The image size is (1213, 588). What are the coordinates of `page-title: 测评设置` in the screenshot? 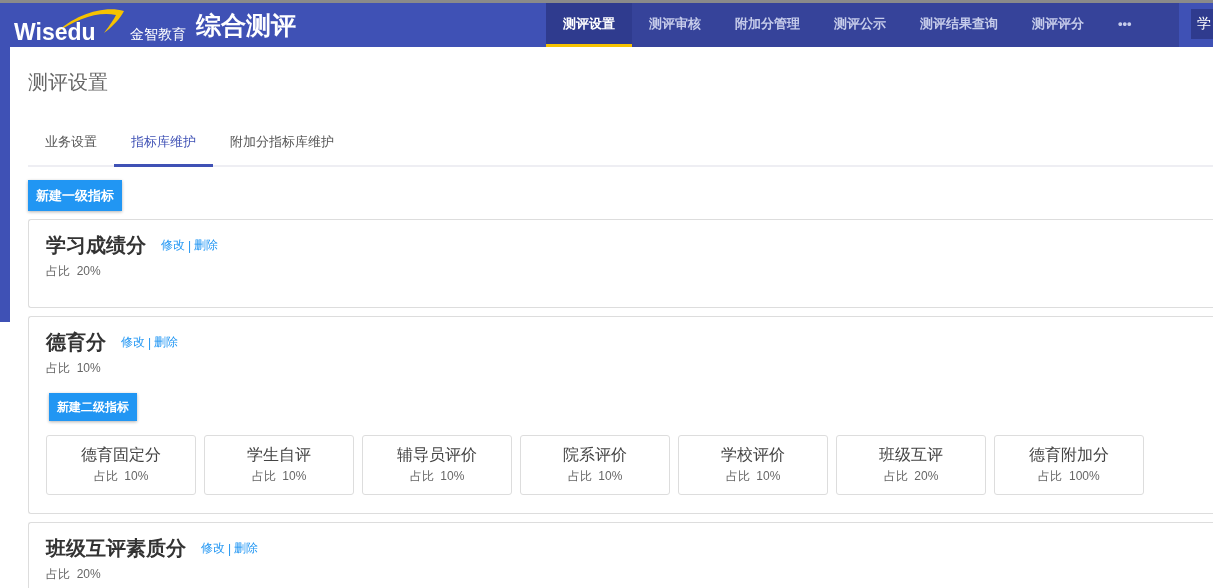 It's located at (68, 82).